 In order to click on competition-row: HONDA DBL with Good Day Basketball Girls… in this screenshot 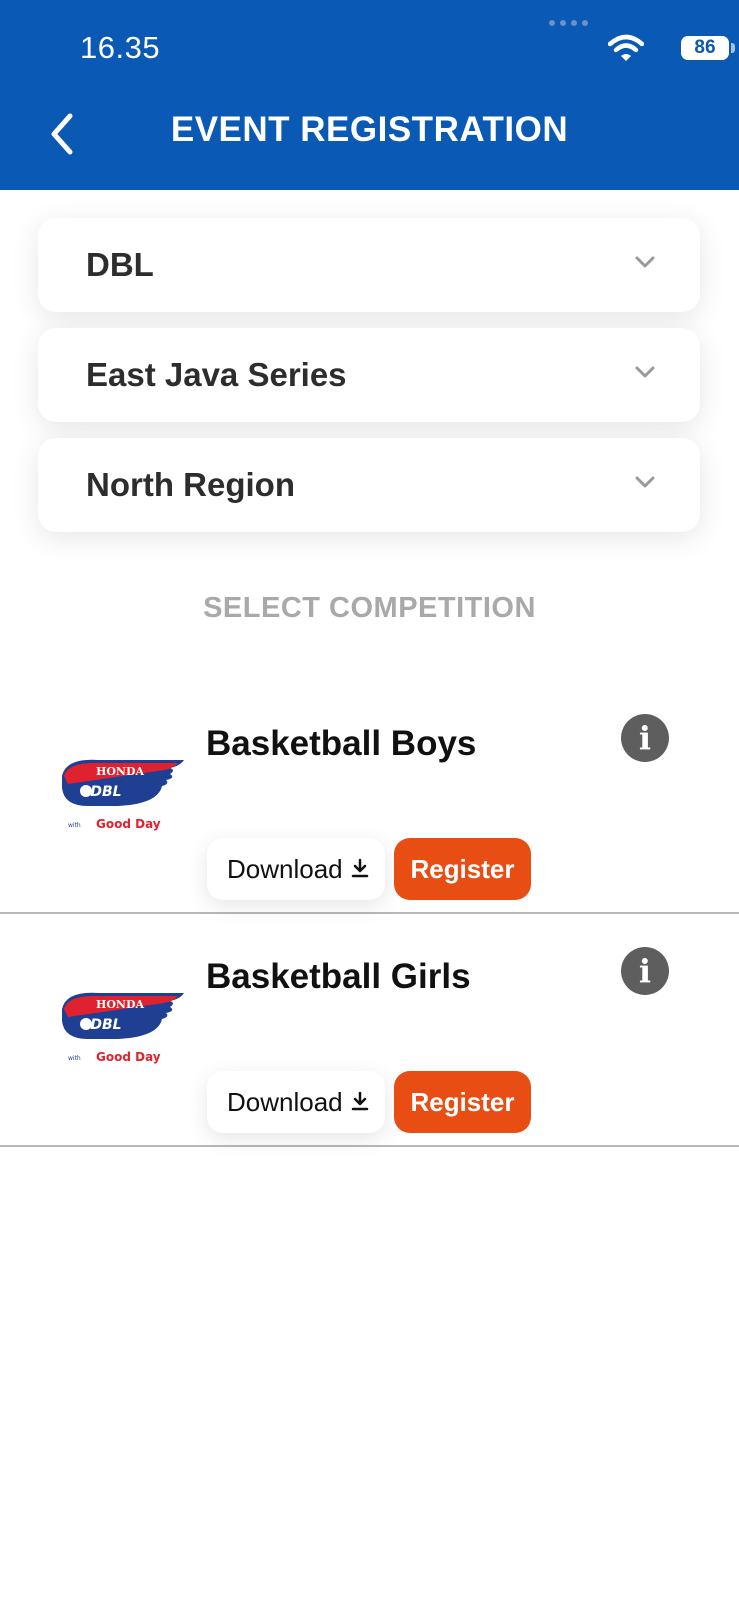, I will do `click(369, 1031)`.